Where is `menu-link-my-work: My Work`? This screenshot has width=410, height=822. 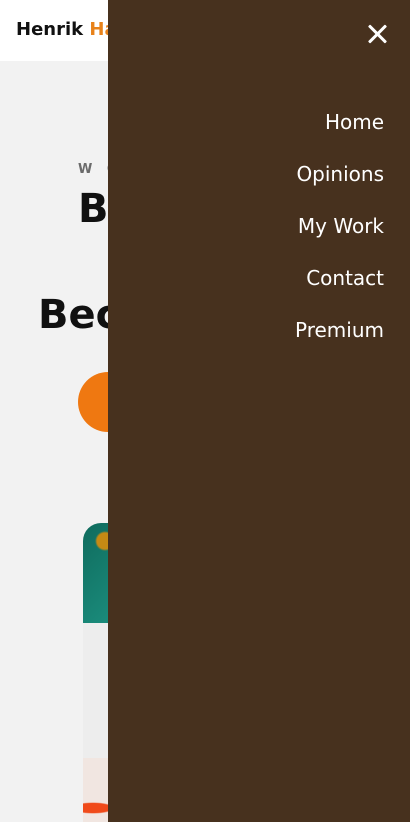 menu-link-my-work: My Work is located at coordinates (341, 226).